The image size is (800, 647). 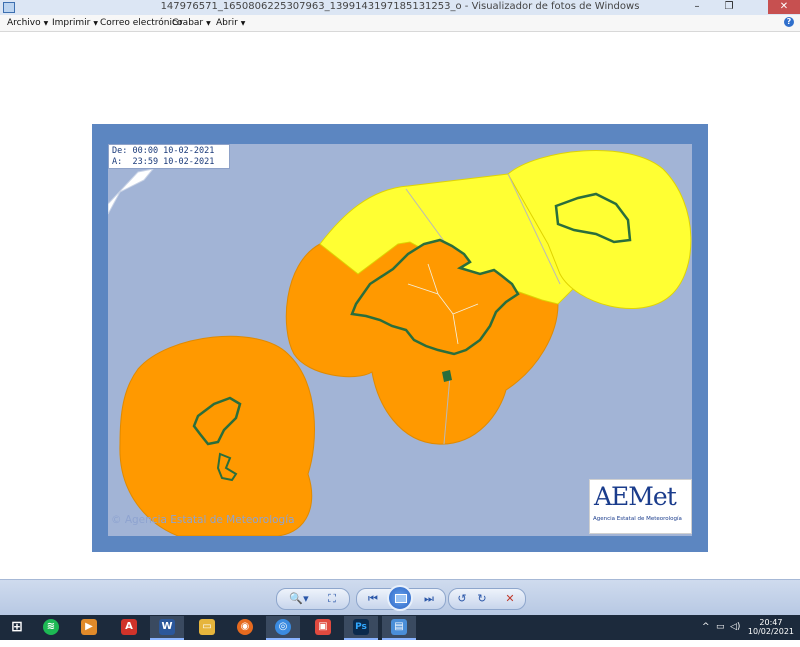 I want to click on firefox-icon: ◉, so click(x=245, y=627).